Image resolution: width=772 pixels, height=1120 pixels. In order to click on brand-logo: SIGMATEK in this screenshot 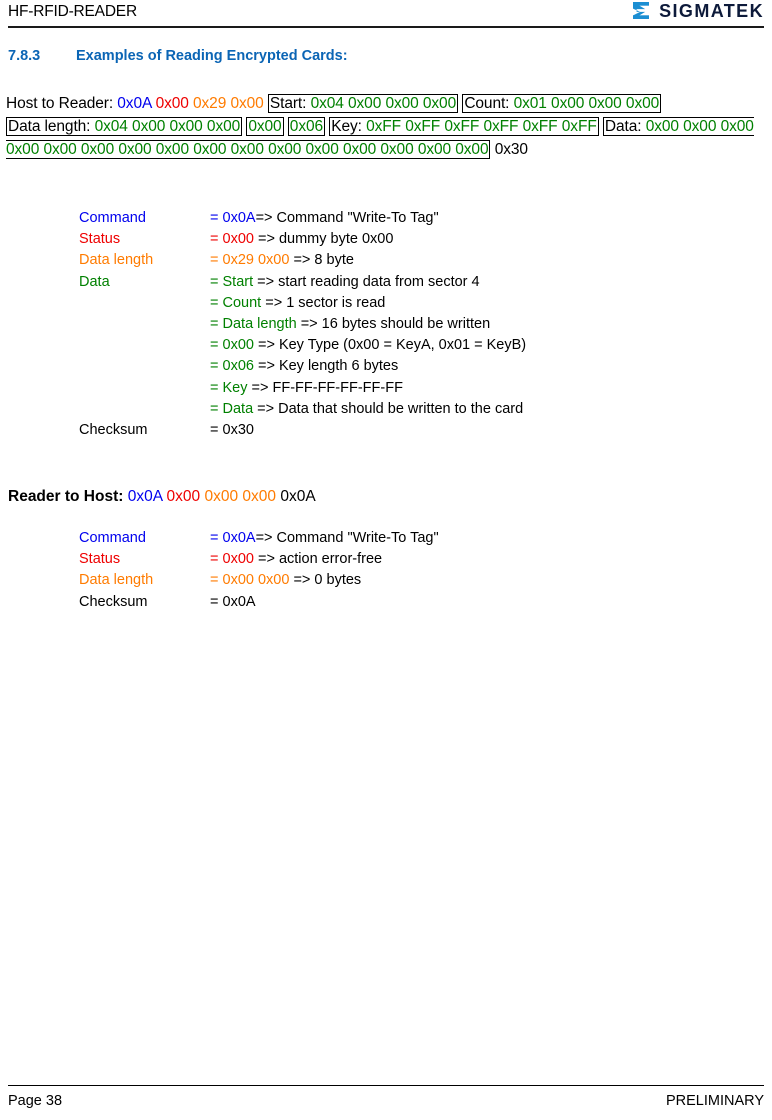, I will do `click(698, 10)`.